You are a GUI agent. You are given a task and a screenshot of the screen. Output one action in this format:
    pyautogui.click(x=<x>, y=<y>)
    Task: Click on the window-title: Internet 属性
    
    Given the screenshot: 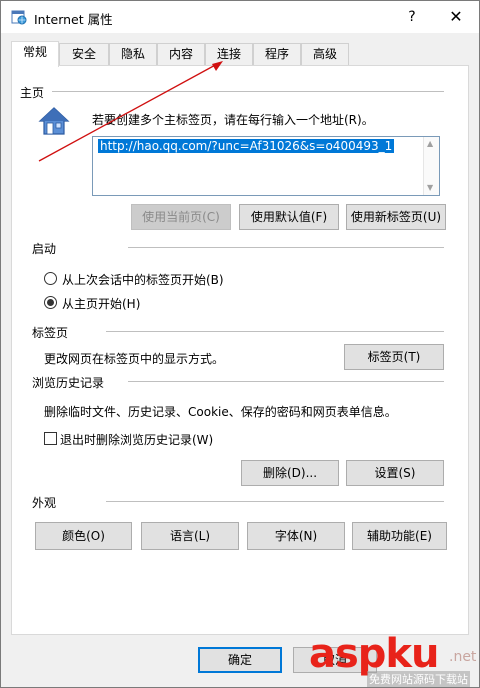 What is the action you would take?
    pyautogui.click(x=73, y=19)
    